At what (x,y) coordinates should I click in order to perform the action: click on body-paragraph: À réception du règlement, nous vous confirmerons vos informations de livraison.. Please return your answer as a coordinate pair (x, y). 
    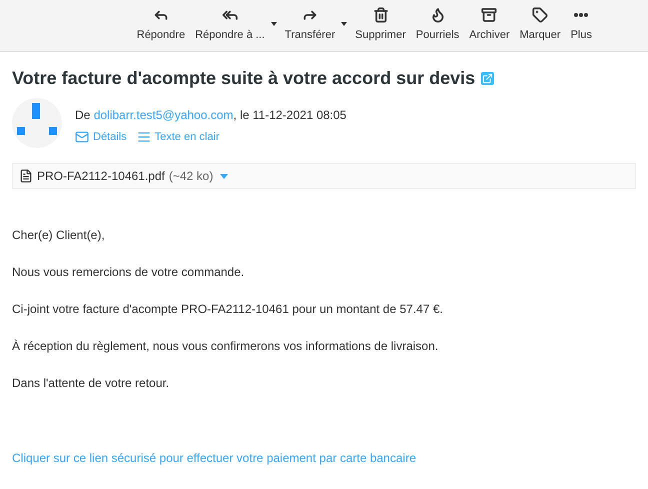
    Looking at the image, I should click on (226, 346).